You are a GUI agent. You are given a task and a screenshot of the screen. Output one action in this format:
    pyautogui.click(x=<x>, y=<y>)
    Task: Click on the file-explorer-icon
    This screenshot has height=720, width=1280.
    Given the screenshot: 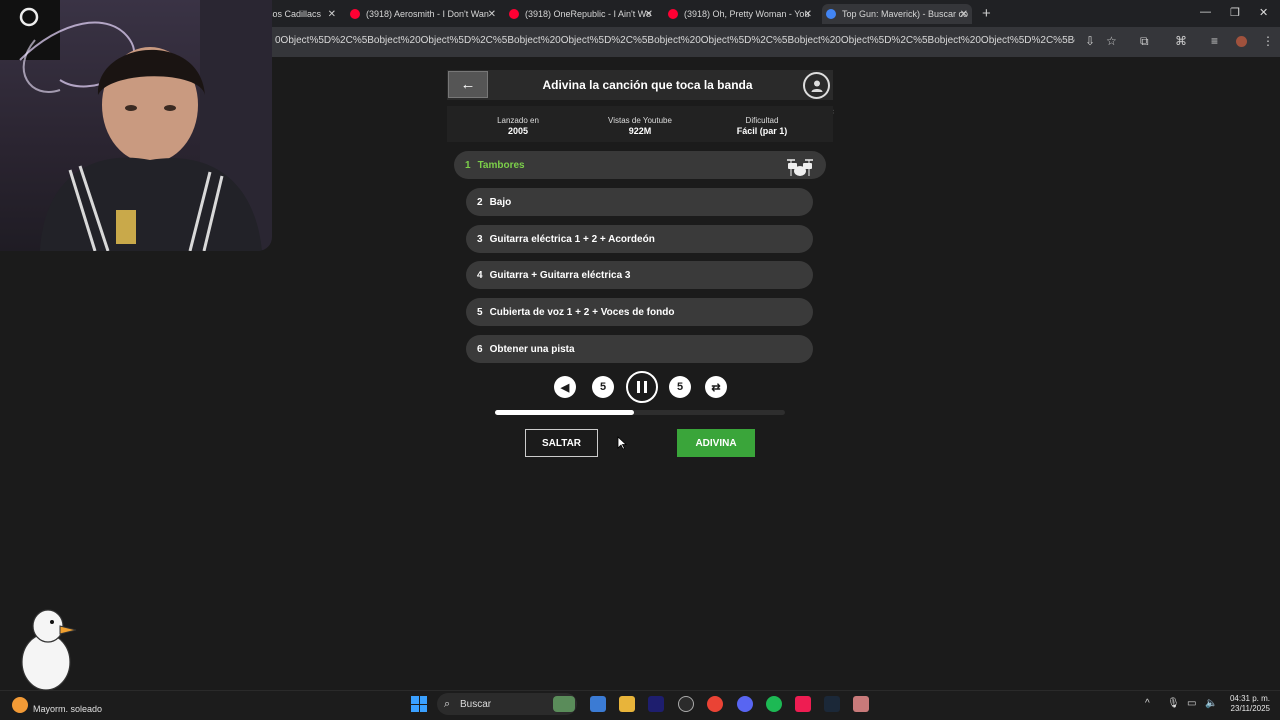 What is the action you would take?
    pyautogui.click(x=627, y=704)
    